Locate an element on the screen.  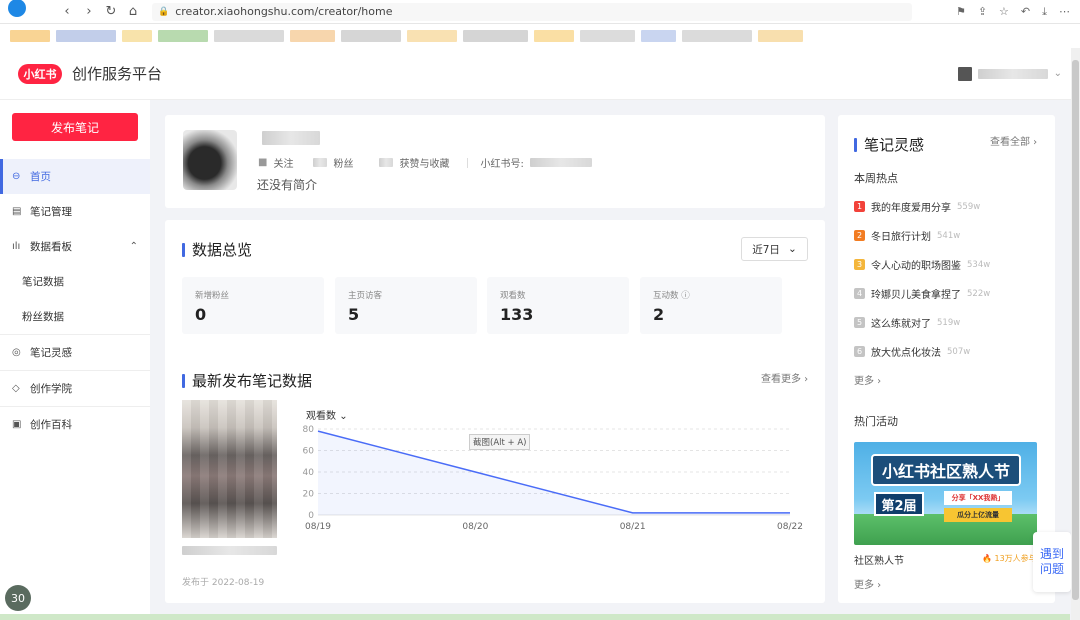
address-bar: 🔒 creator.xiaohongshu.com/creator/home is located at coordinates (532, 11).